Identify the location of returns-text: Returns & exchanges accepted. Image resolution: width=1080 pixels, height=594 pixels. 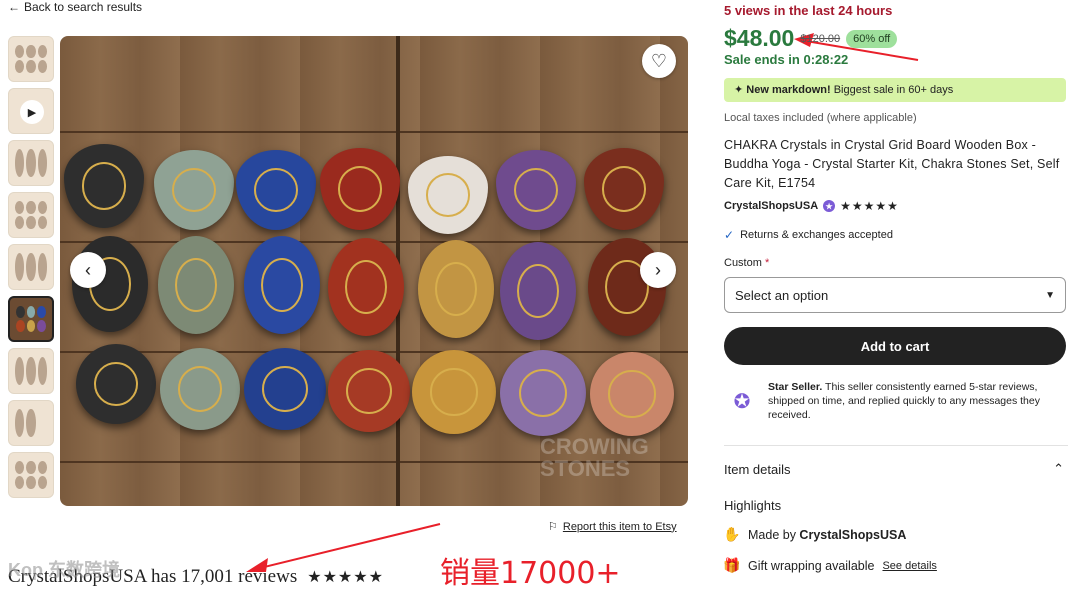
(816, 235).